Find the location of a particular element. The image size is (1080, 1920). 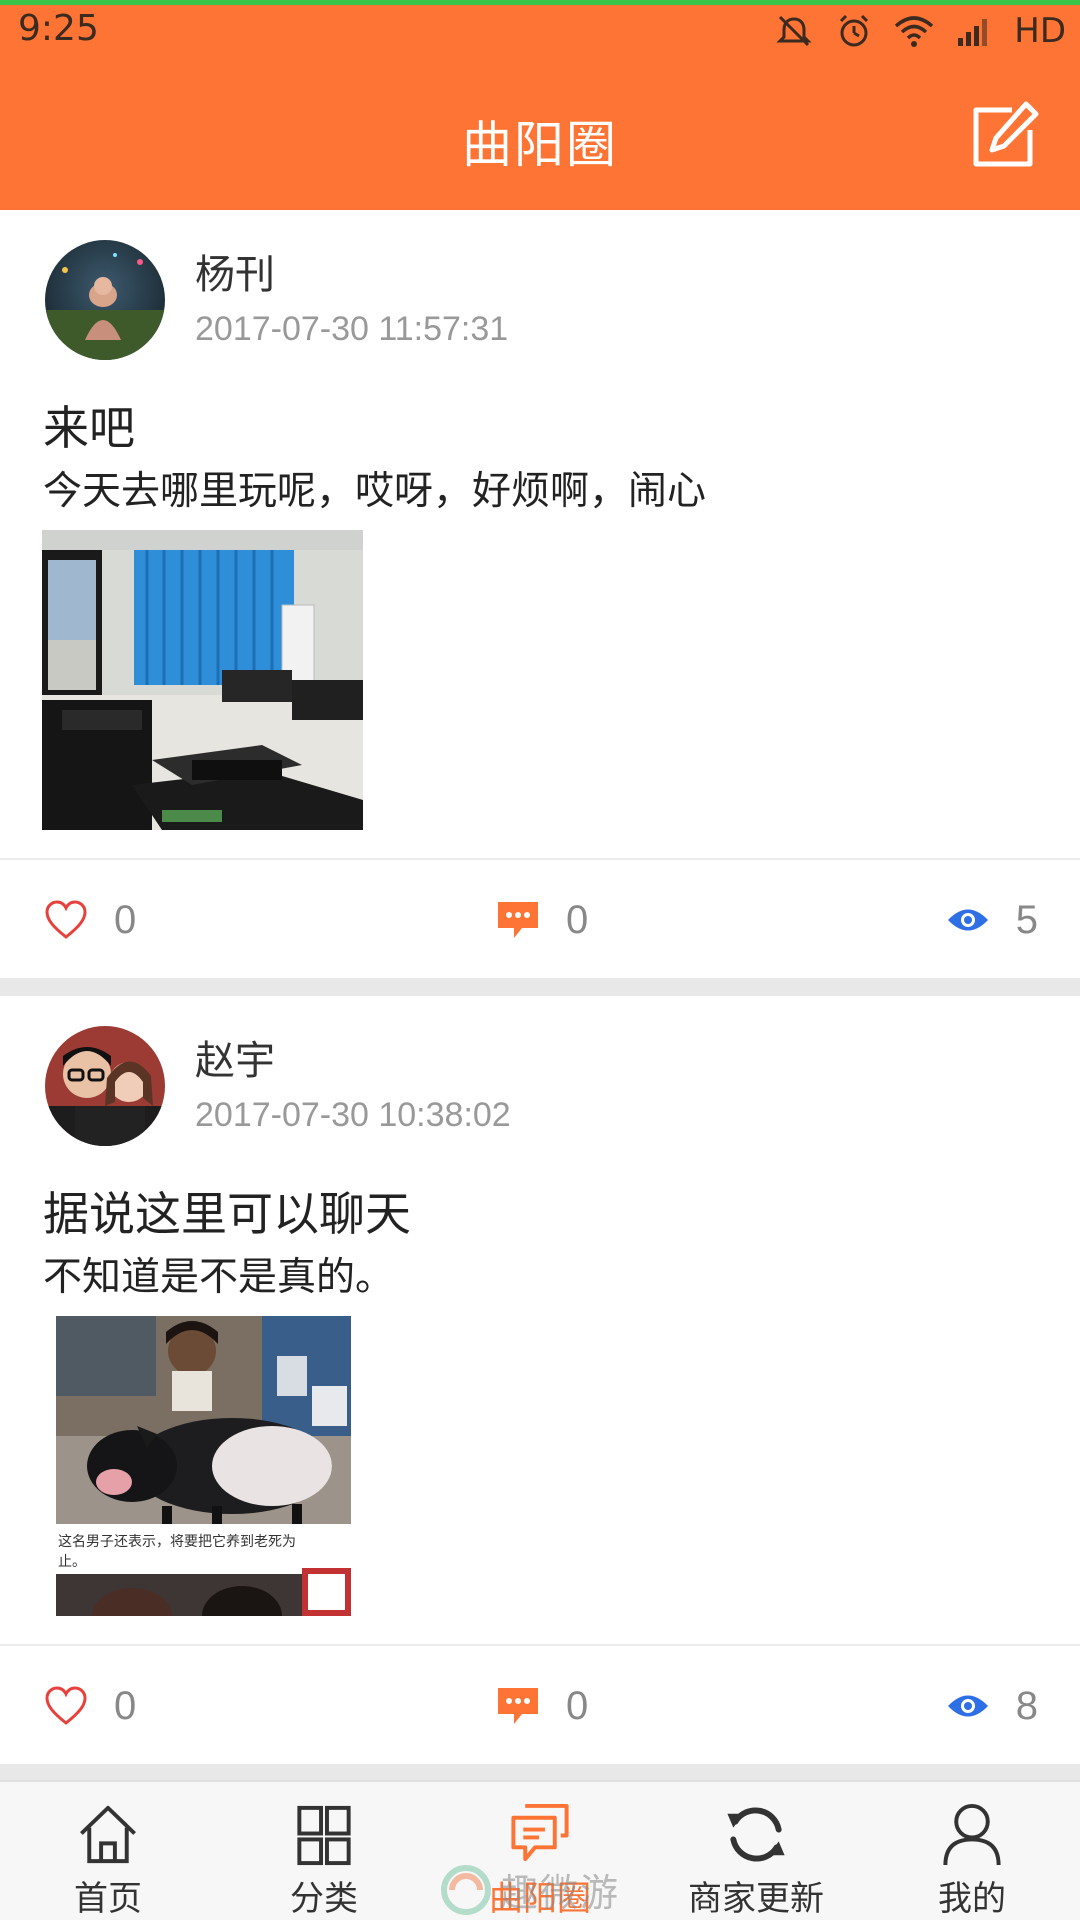

grid-icon is located at coordinates (324, 1835).